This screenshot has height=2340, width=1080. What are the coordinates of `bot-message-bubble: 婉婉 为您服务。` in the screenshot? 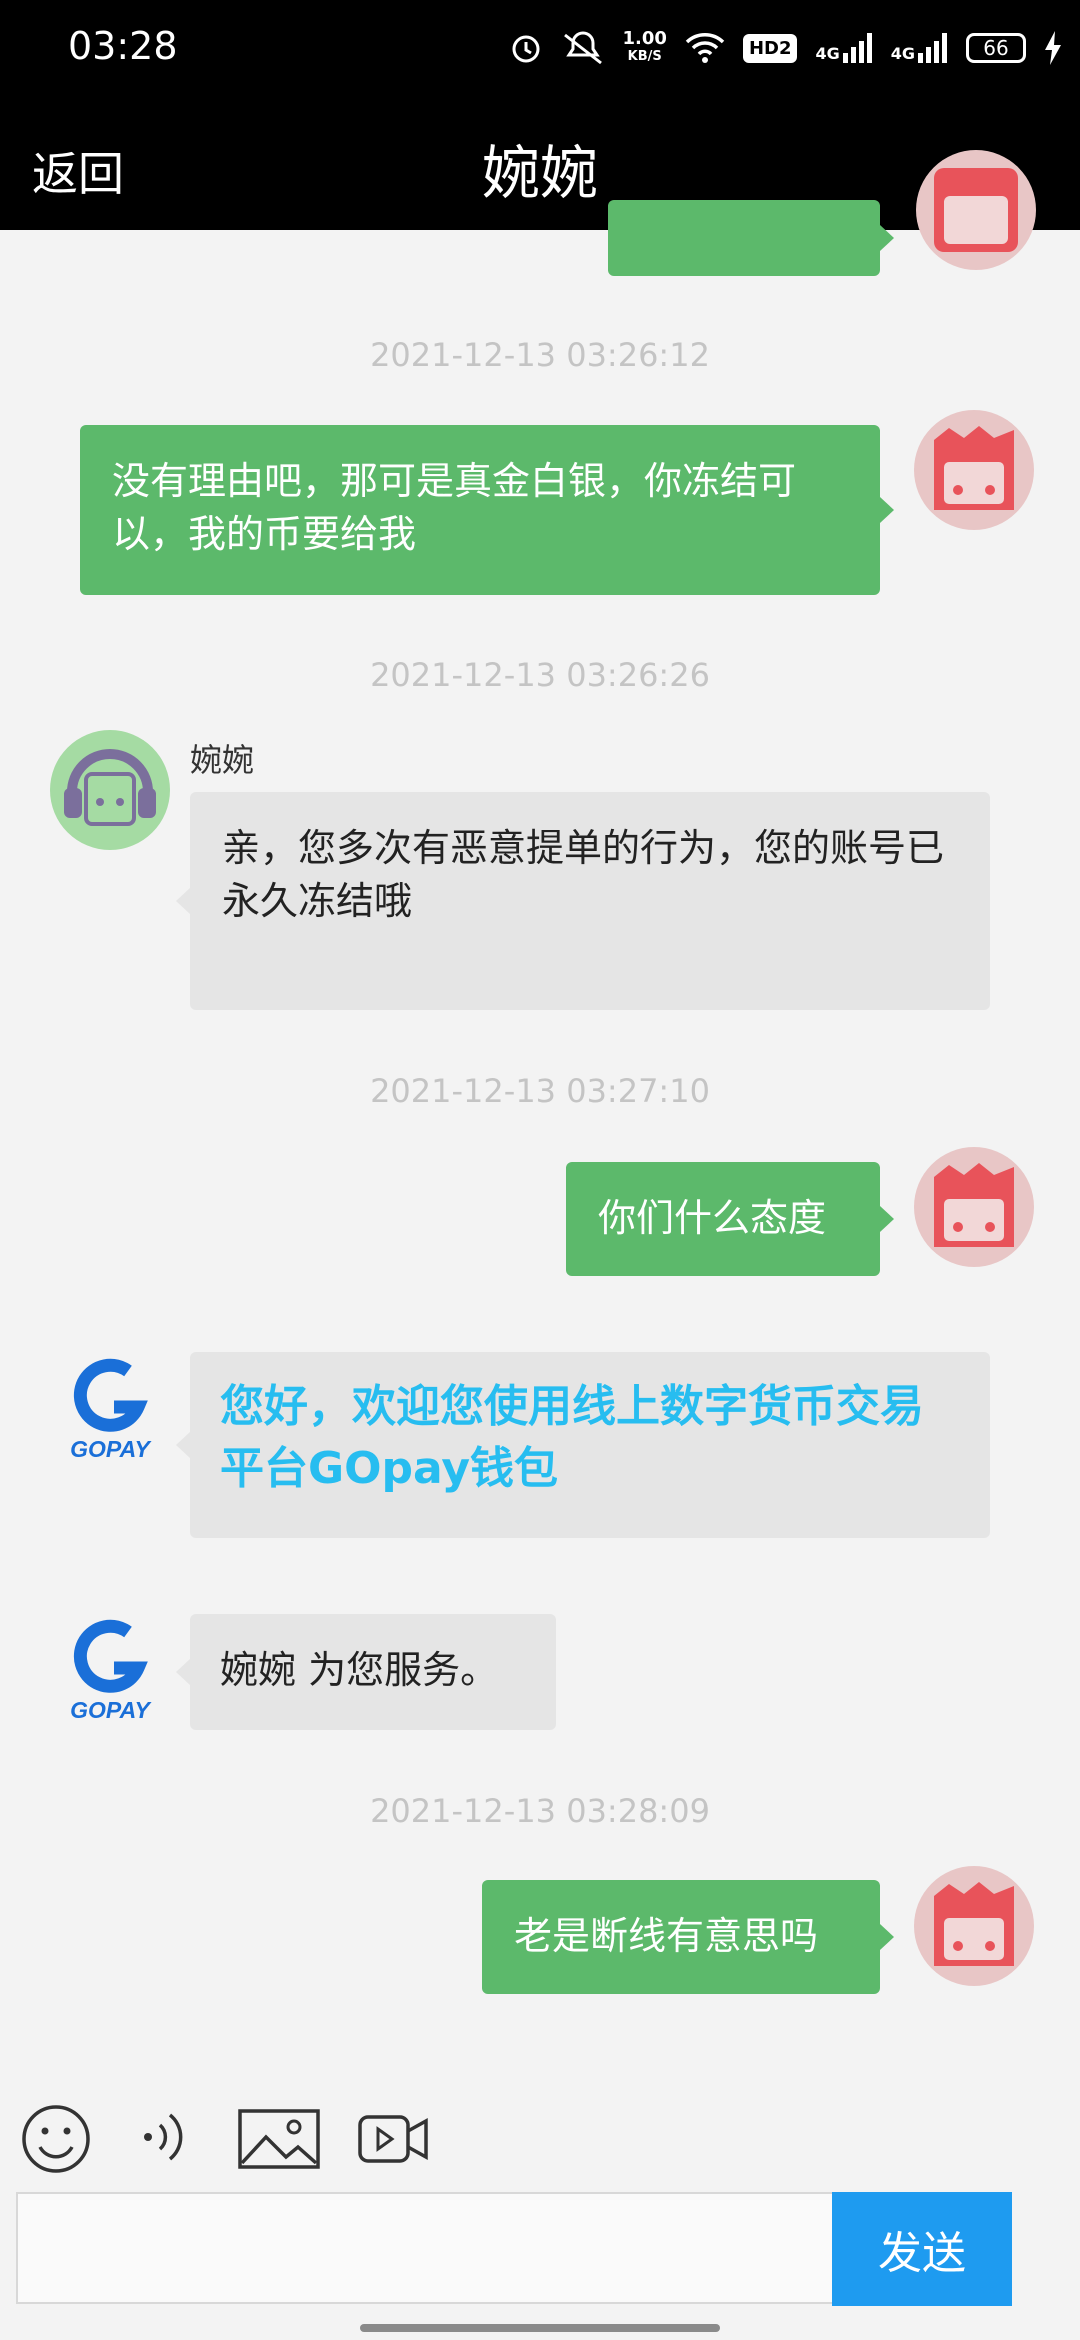 It's located at (366, 1672).